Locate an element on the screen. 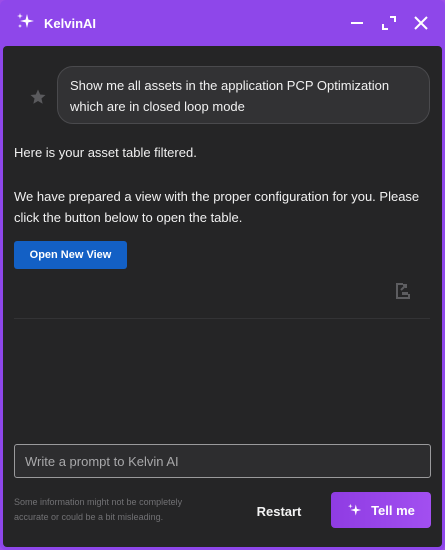 The height and width of the screenshot is (550, 445). star-icon is located at coordinates (38, 99).